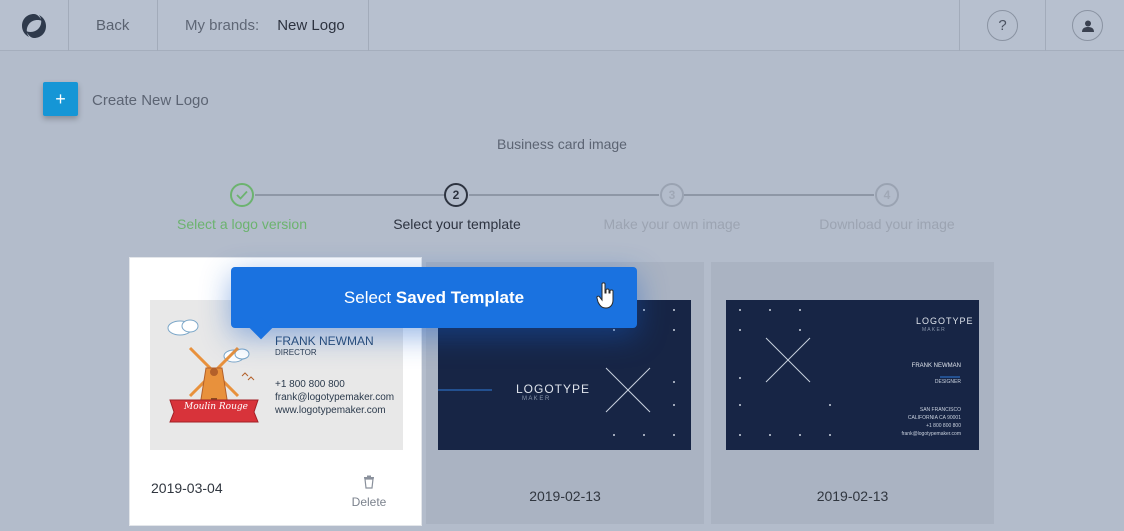 The image size is (1124, 531). I want to click on create-new-logo-button: +, so click(60, 99).